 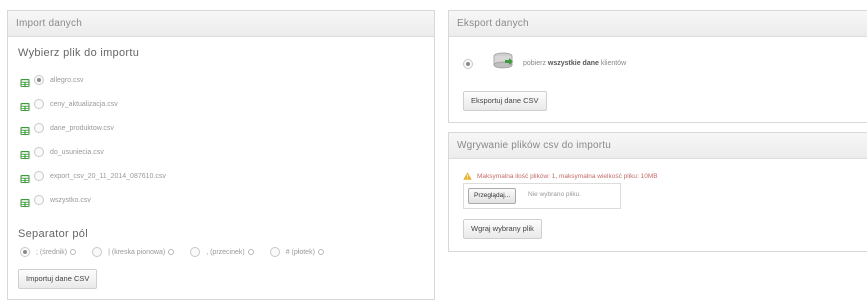 I want to click on file-row: allegro.csv, so click(x=51, y=80).